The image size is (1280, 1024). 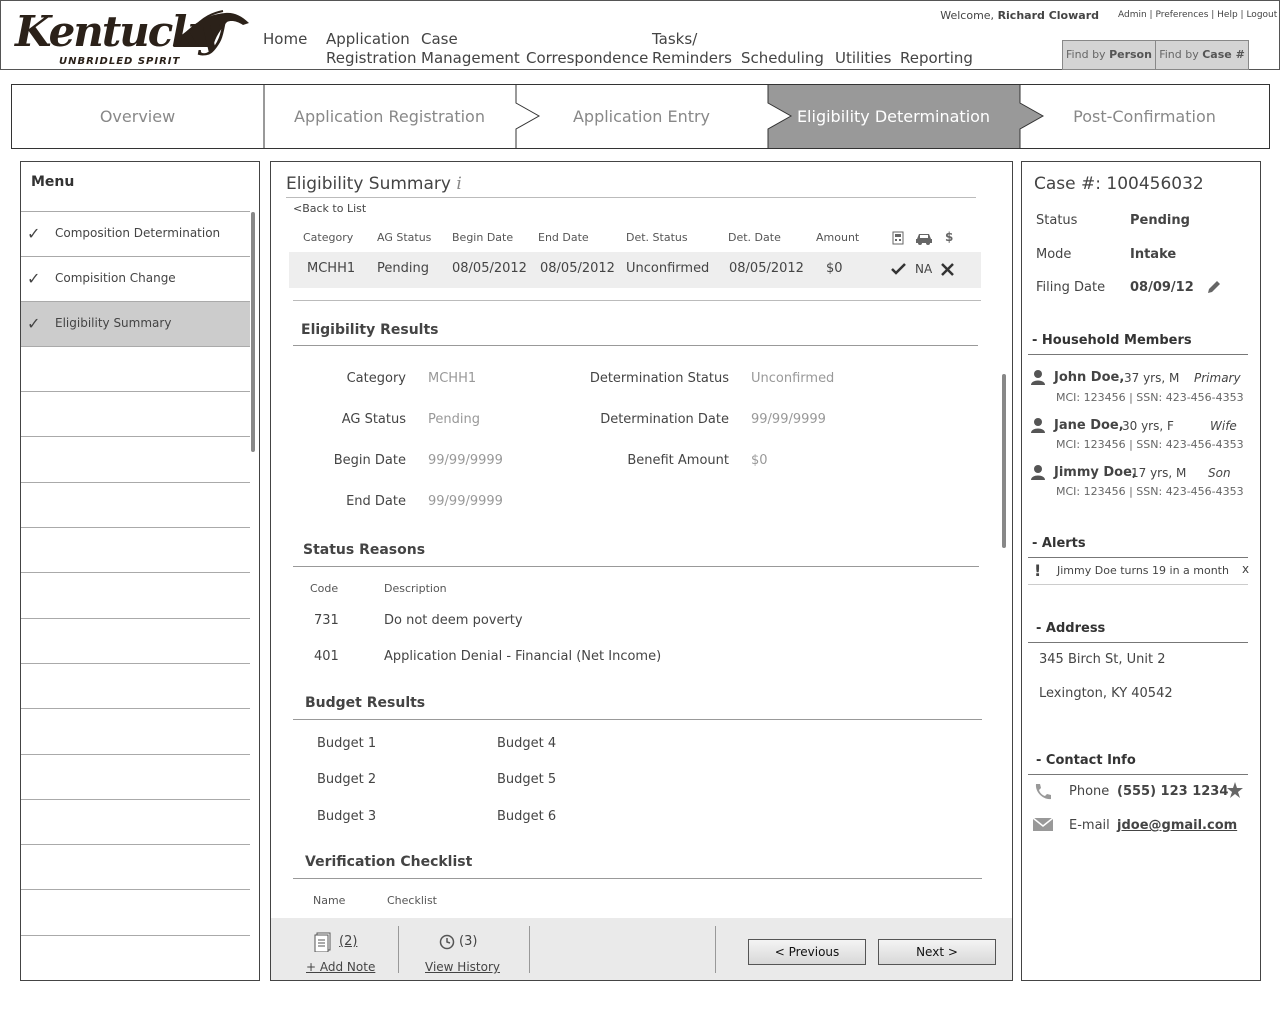 I want to click on field-label: Filing Date, so click(x=1071, y=287).